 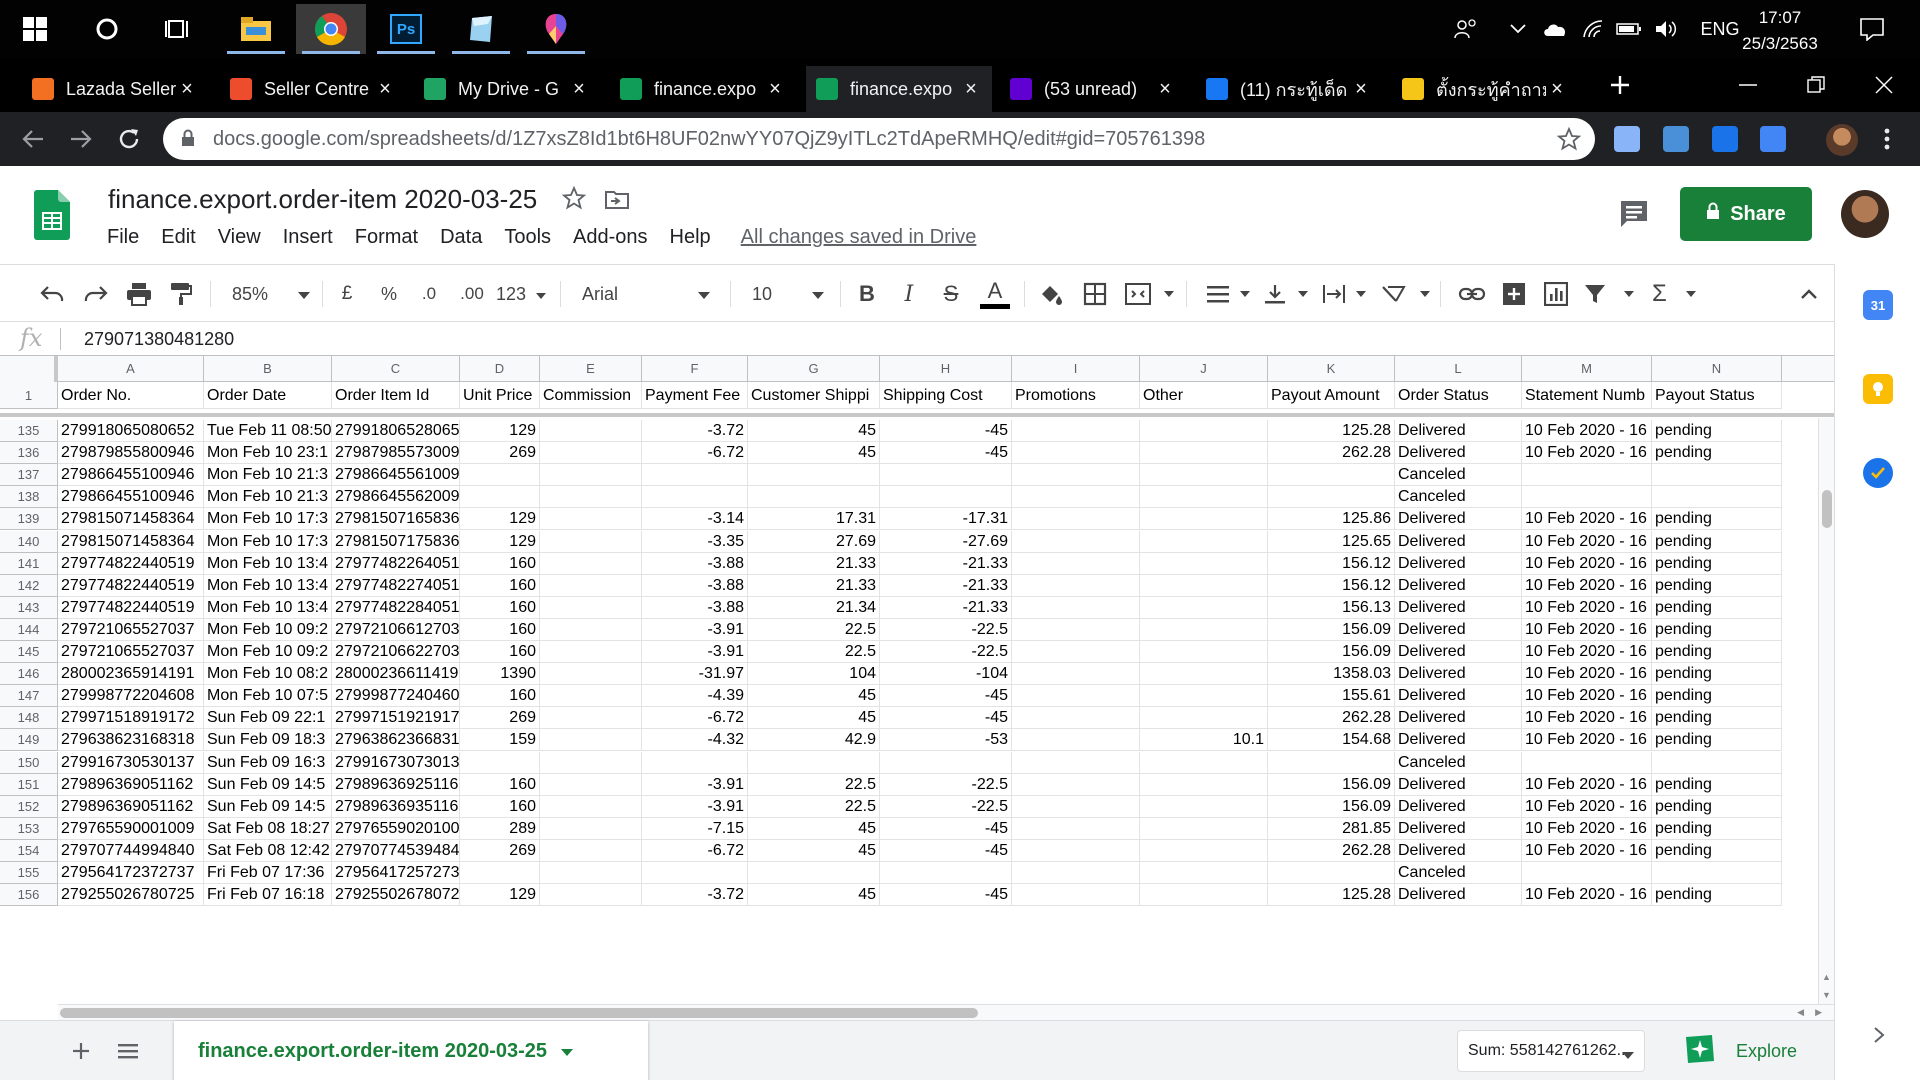 I want to click on cell: 104, so click(x=814, y=674).